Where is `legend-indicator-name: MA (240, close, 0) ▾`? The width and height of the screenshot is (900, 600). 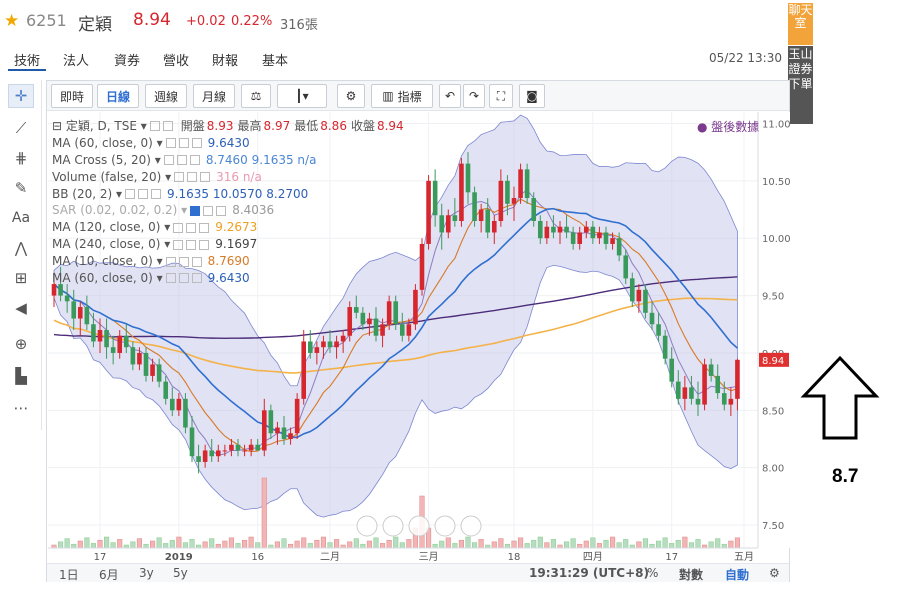 legend-indicator-name: MA (240, close, 0) ▾ is located at coordinates (111, 244).